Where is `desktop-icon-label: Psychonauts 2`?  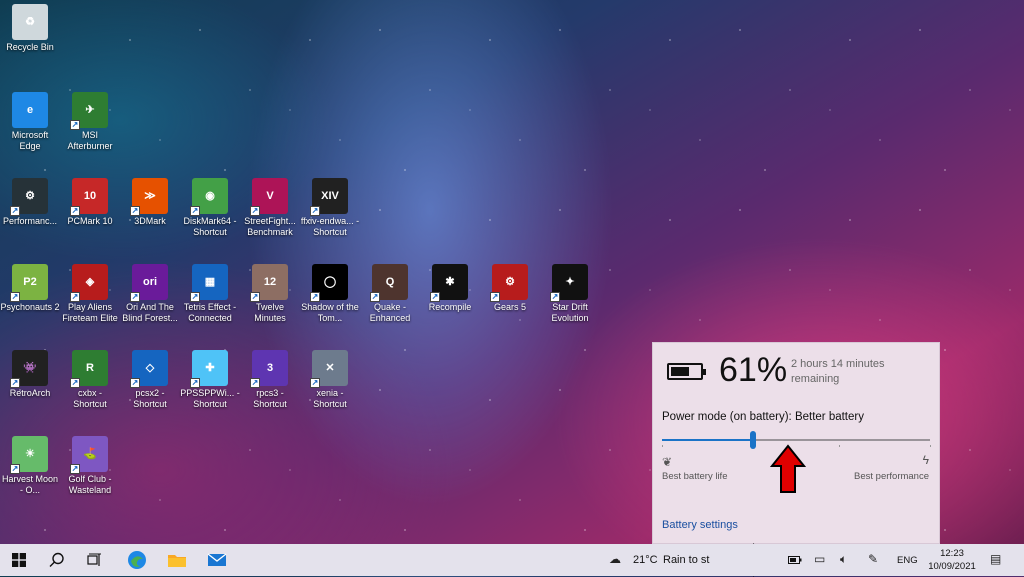 desktop-icon-label: Psychonauts 2 is located at coordinates (30, 307).